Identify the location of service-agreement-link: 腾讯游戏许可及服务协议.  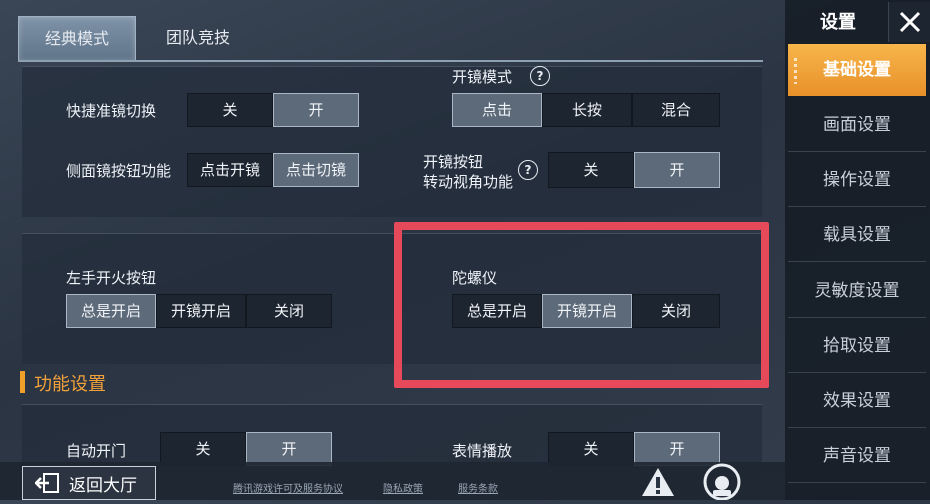
(288, 487).